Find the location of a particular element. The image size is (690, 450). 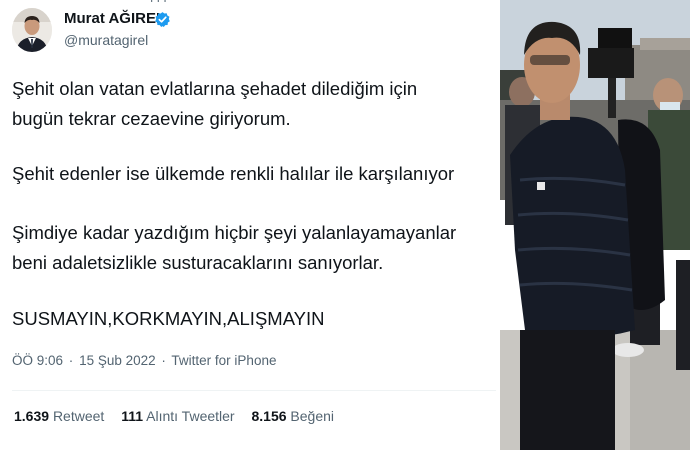

author-handle: @muratagirel is located at coordinates (106, 40).